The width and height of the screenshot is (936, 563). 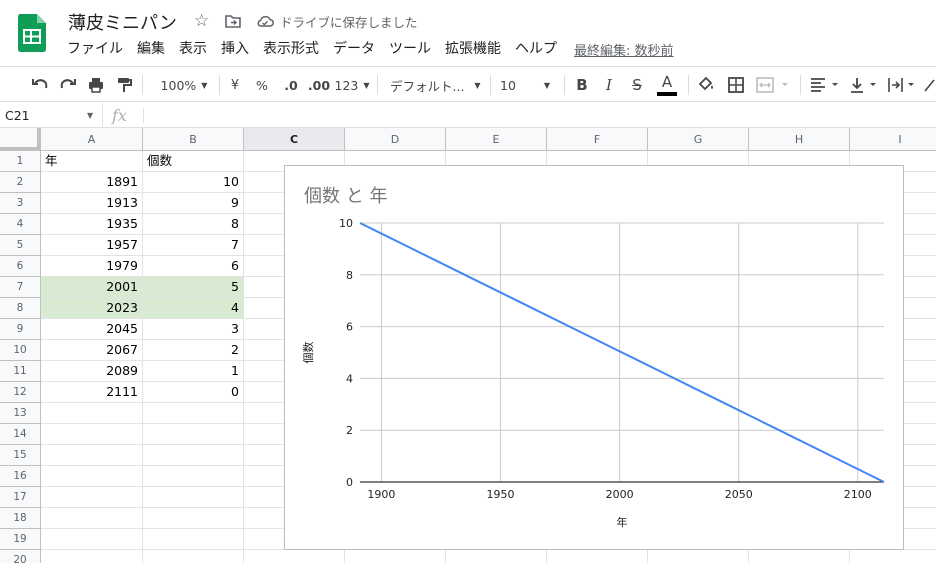 What do you see at coordinates (893, 556) in the screenshot?
I see `cell-i20` at bounding box center [893, 556].